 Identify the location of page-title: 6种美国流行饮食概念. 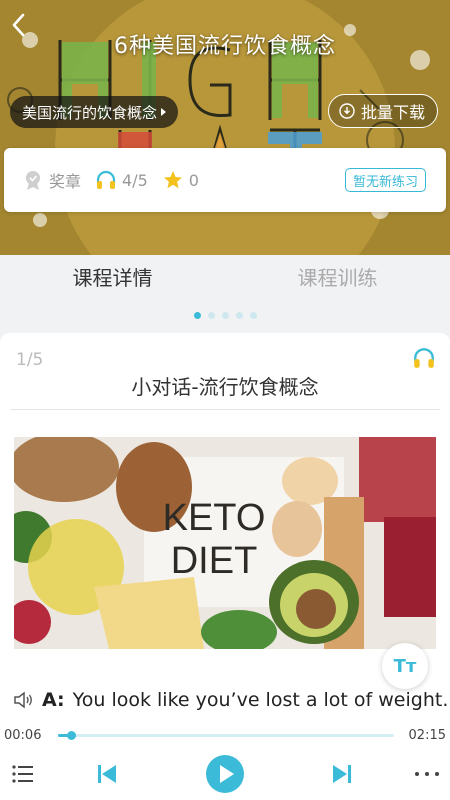
(225, 46).